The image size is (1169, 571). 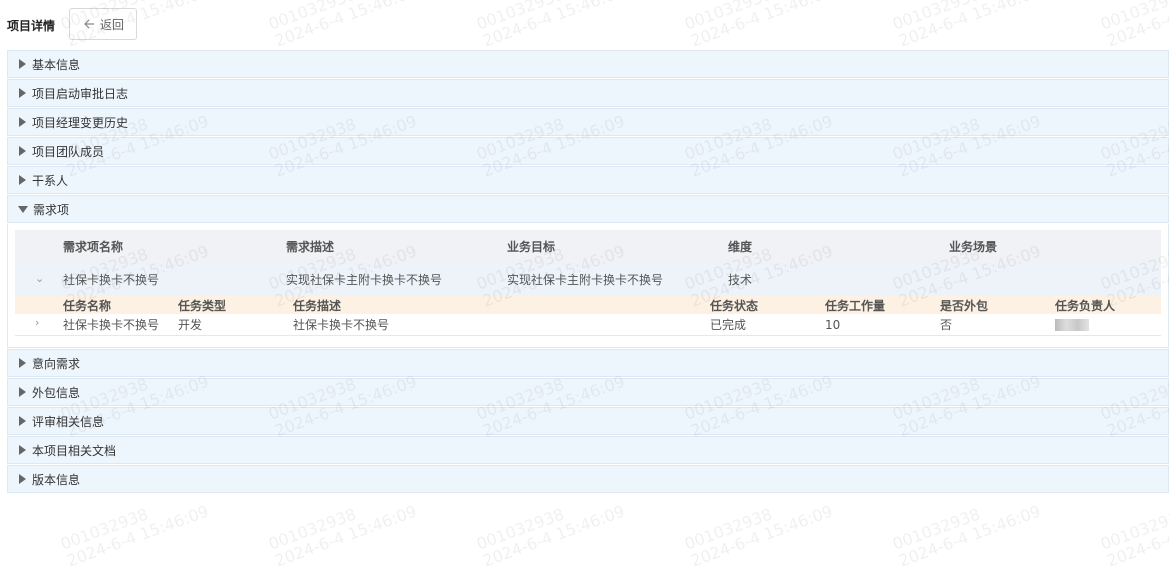 What do you see at coordinates (728, 325) in the screenshot?
I see `cell-task-status: 已完成` at bounding box center [728, 325].